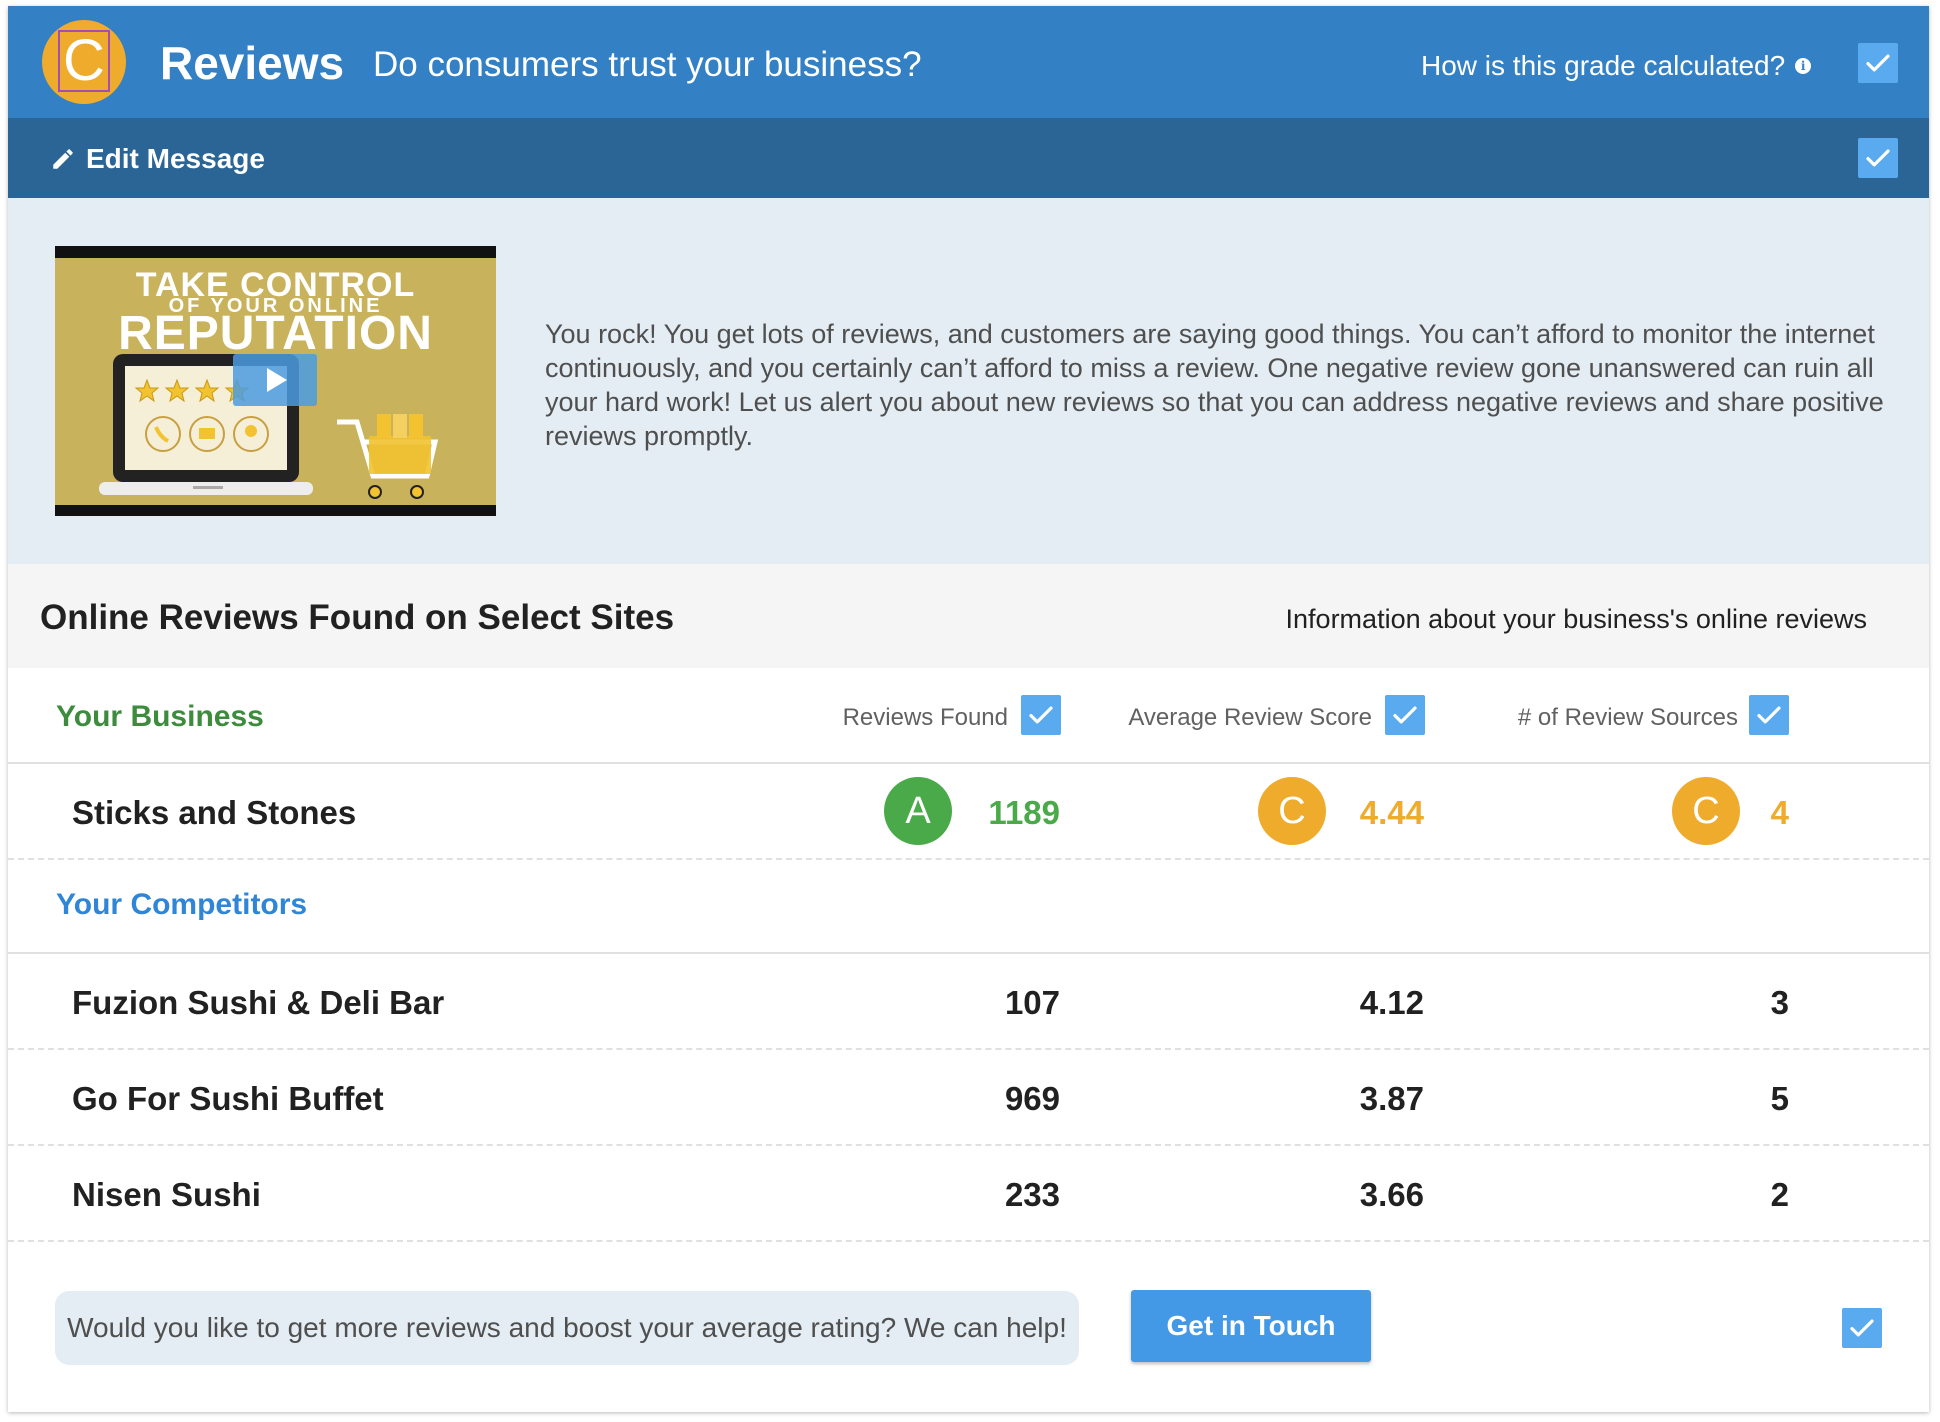 This screenshot has width=1940, height=1422. I want to click on column-header-reviews-found: Reviews Found, so click(925, 717).